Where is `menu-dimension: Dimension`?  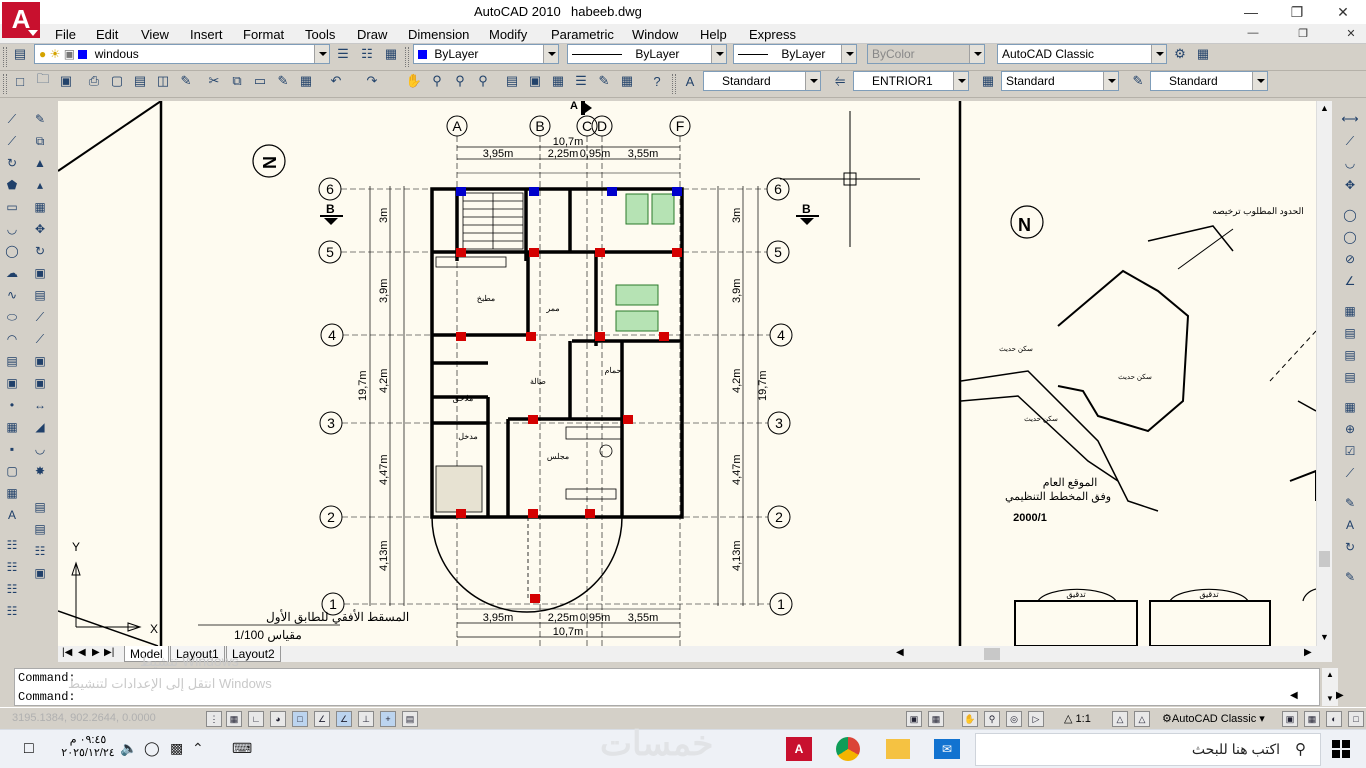
menu-dimension: Dimension is located at coordinates (438, 34).